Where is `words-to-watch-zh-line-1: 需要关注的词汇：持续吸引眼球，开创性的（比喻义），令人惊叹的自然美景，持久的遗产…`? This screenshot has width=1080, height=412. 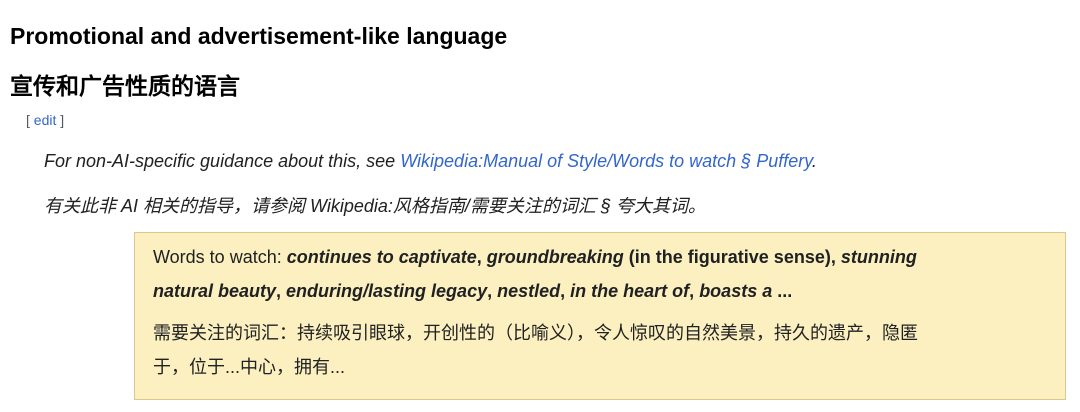
words-to-watch-zh-line-1: 需要关注的词汇：持续吸引眼球，开创性的（比喻义），令人惊叹的自然美景，持久的遗产… is located at coordinates (535, 333).